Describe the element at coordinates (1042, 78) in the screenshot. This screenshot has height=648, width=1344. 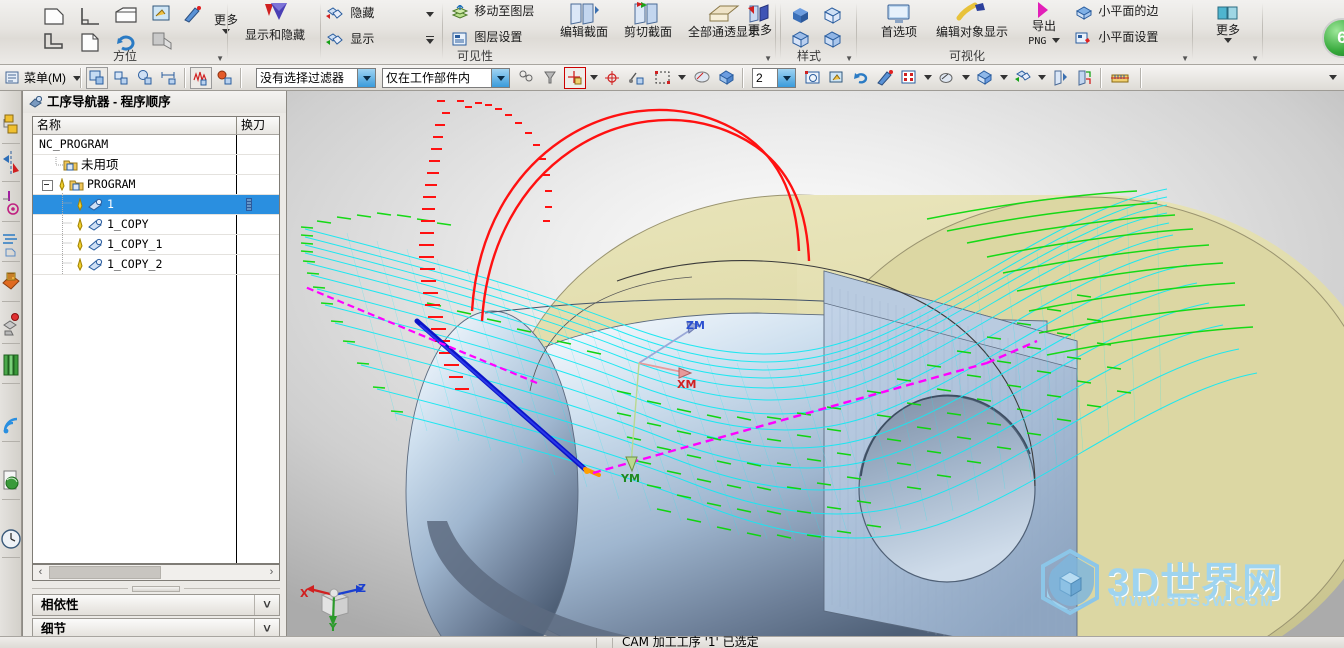
I see `visibility-dropdown-icon` at that location.